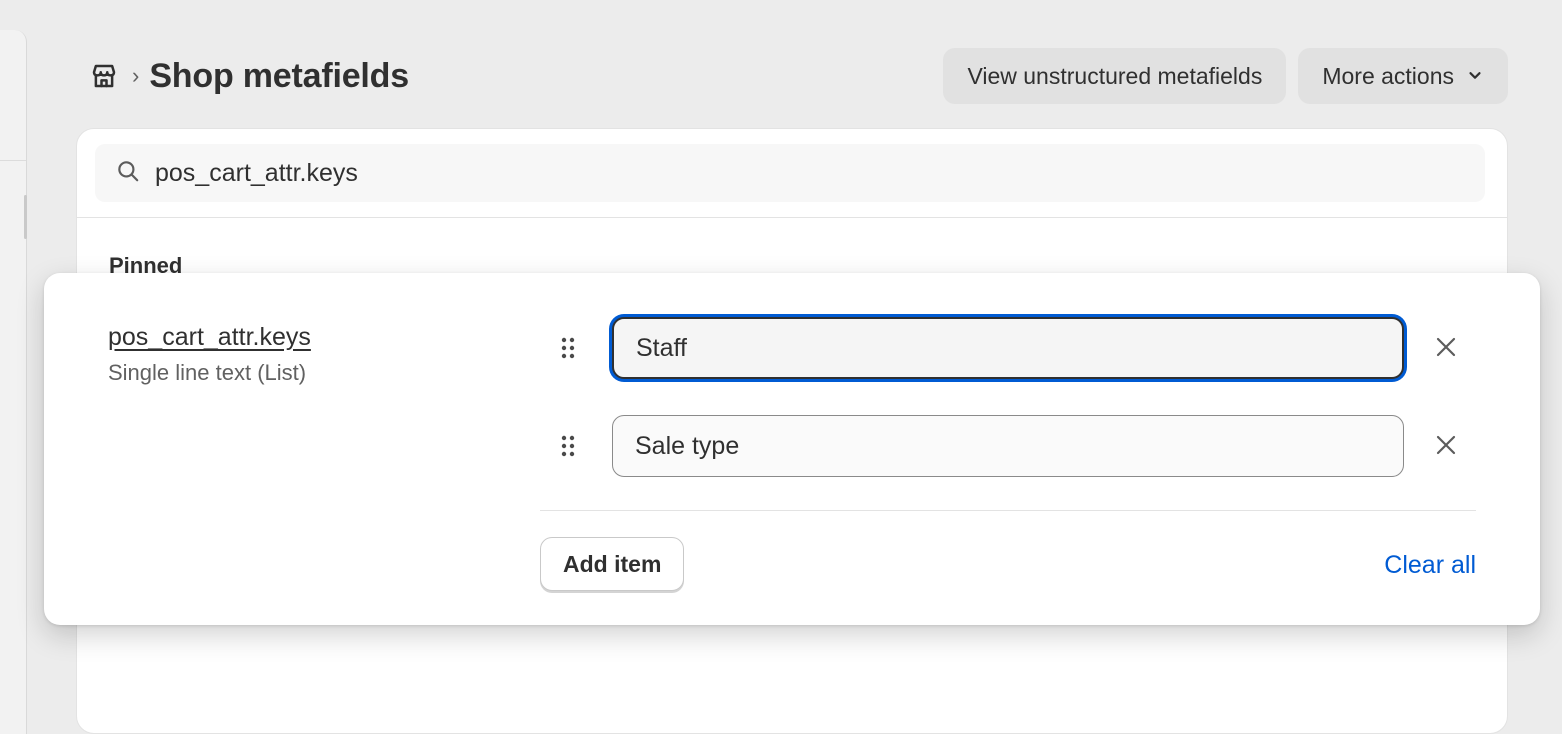  What do you see at coordinates (279, 75) in the screenshot?
I see `page-title: Shop metafields` at bounding box center [279, 75].